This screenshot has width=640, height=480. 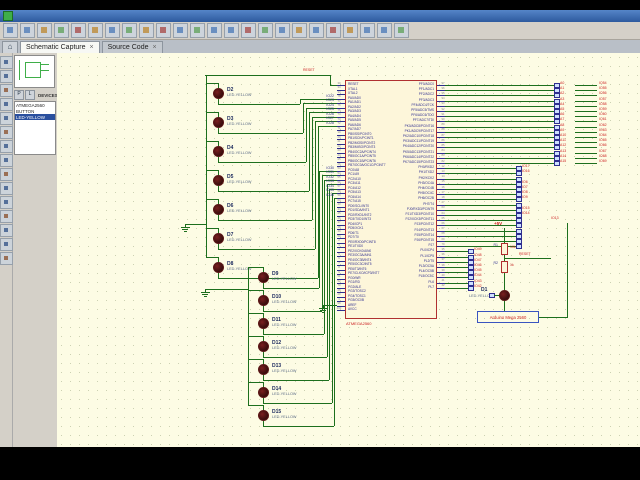 What do you see at coordinates (6, 230) in the screenshot?
I see `voltage-probe-mode-icon` at bounding box center [6, 230].